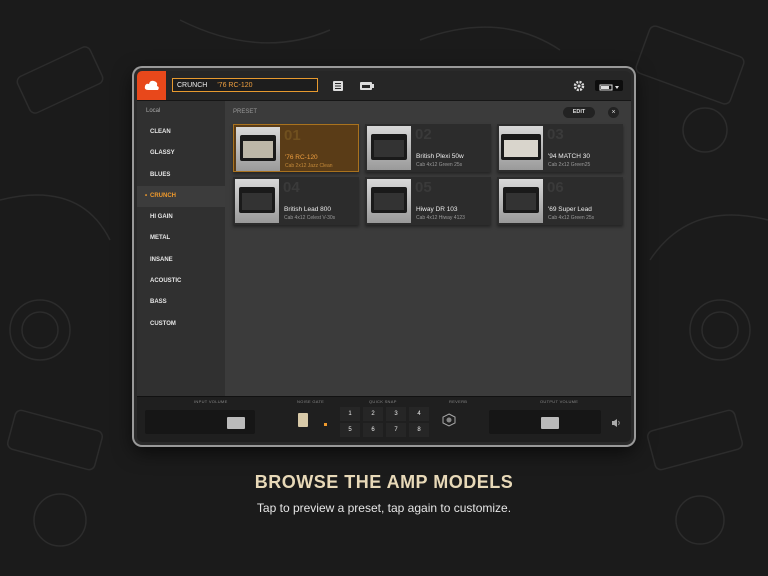 The image size is (768, 576). What do you see at coordinates (301, 157) in the screenshot?
I see `preset-name: '76 RC-120` at bounding box center [301, 157].